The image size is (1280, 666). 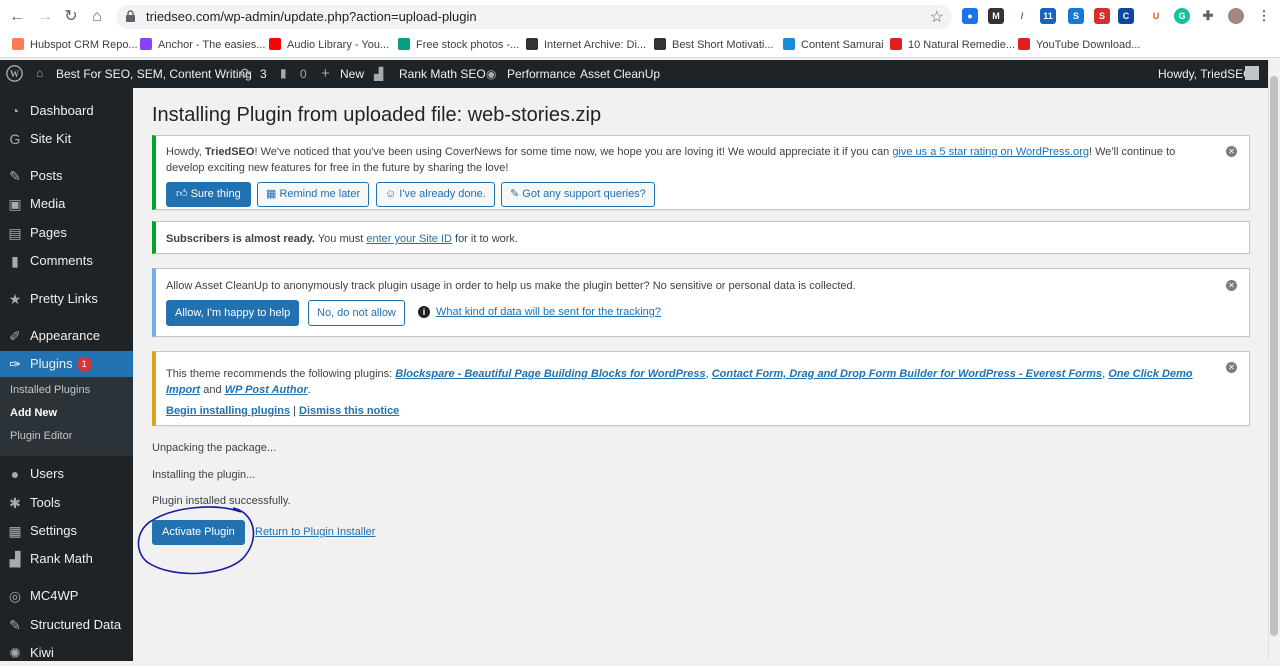 I want to click on sidebar-item-rank-math: ▟ Rank Math, so click(x=66, y=559).